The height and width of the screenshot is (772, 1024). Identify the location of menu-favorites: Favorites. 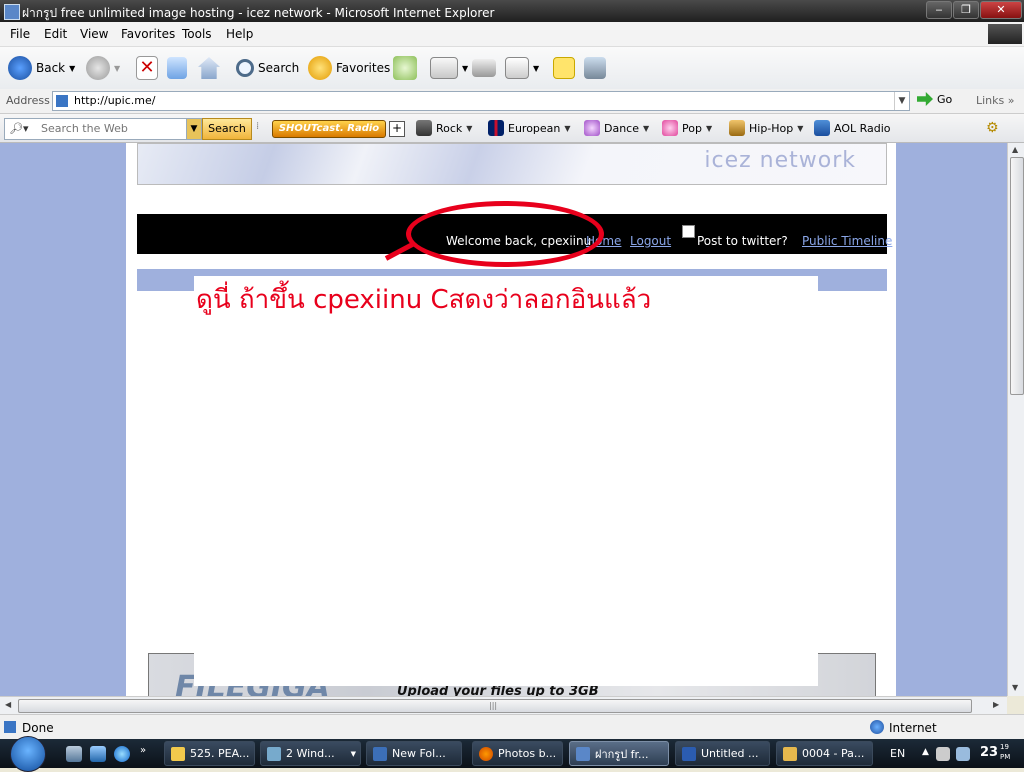
(148, 34).